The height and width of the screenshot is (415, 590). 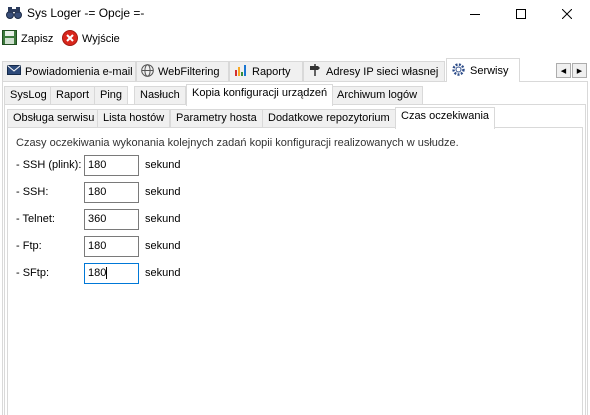 I want to click on tab-email-notifications: Powiadomienia e-mail, so click(x=69, y=71).